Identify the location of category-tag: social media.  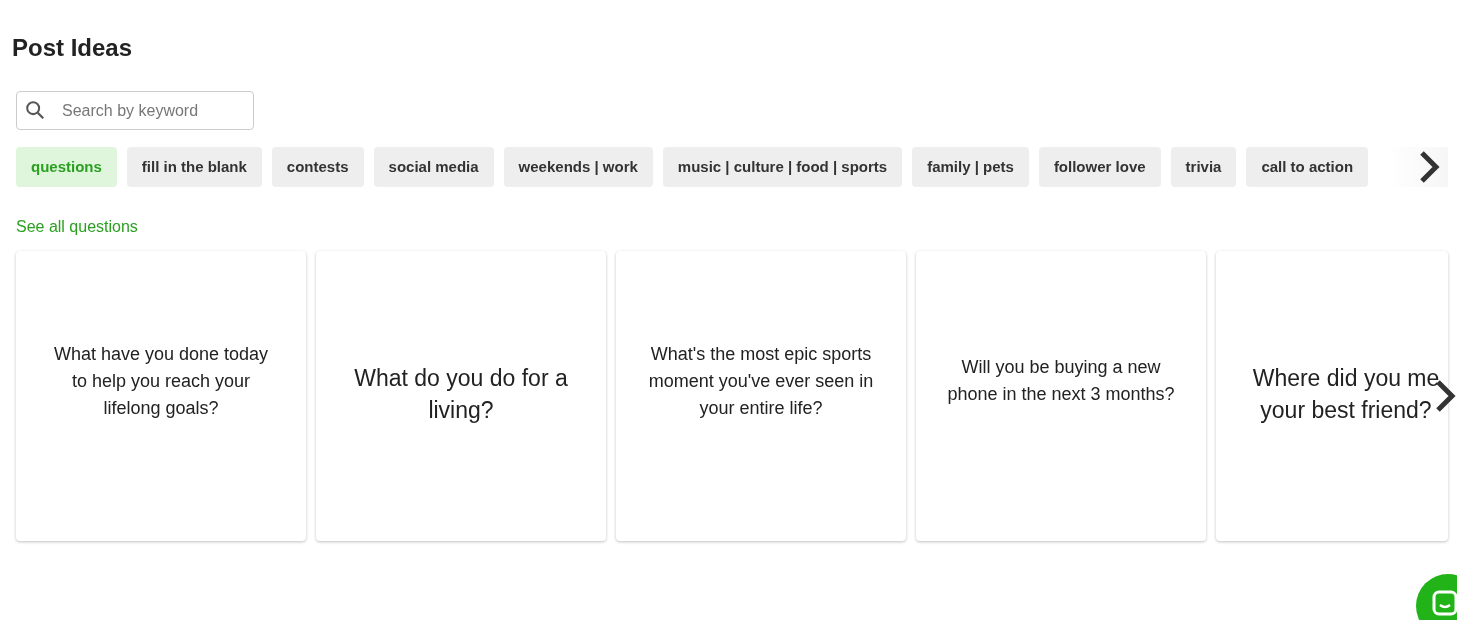
(433, 167).